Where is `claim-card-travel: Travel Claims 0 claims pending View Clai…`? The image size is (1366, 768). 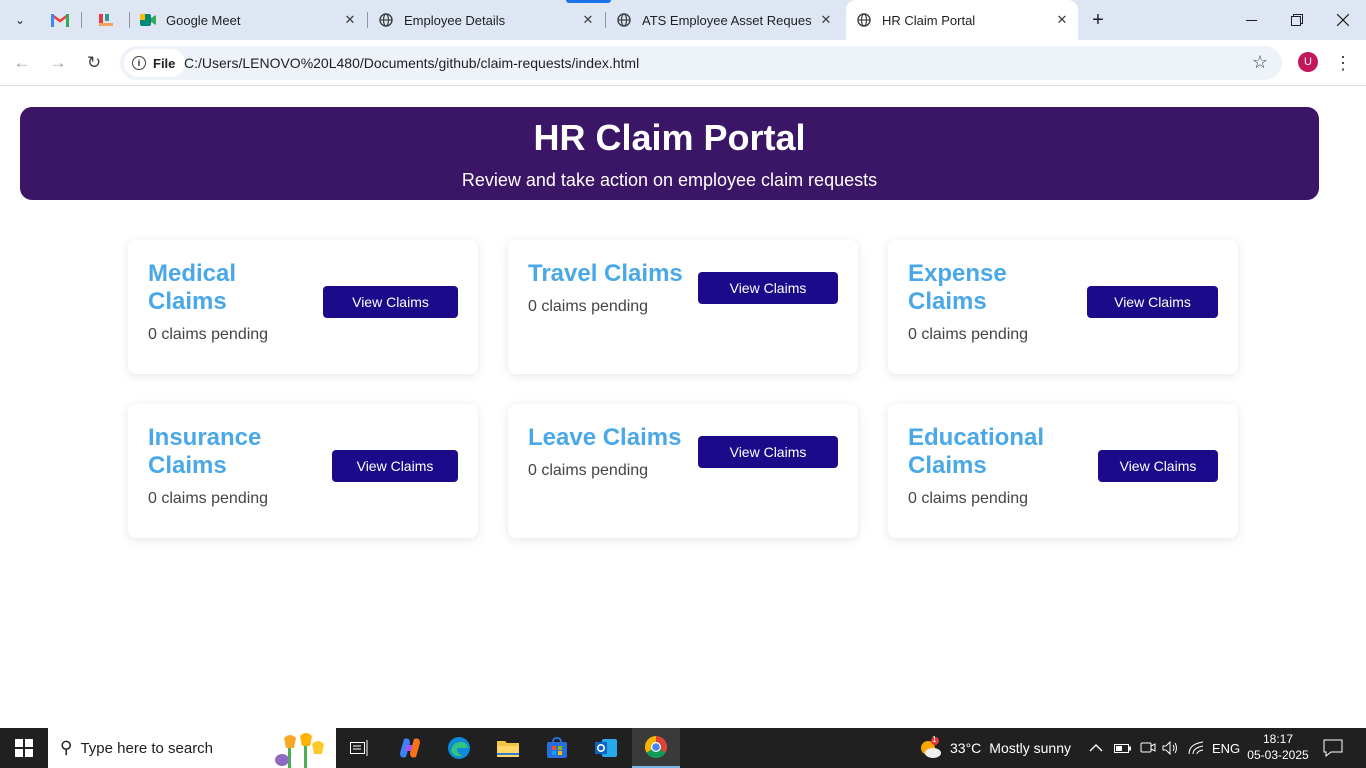
claim-card-travel: Travel Claims 0 claims pending View Clai… is located at coordinates (683, 307).